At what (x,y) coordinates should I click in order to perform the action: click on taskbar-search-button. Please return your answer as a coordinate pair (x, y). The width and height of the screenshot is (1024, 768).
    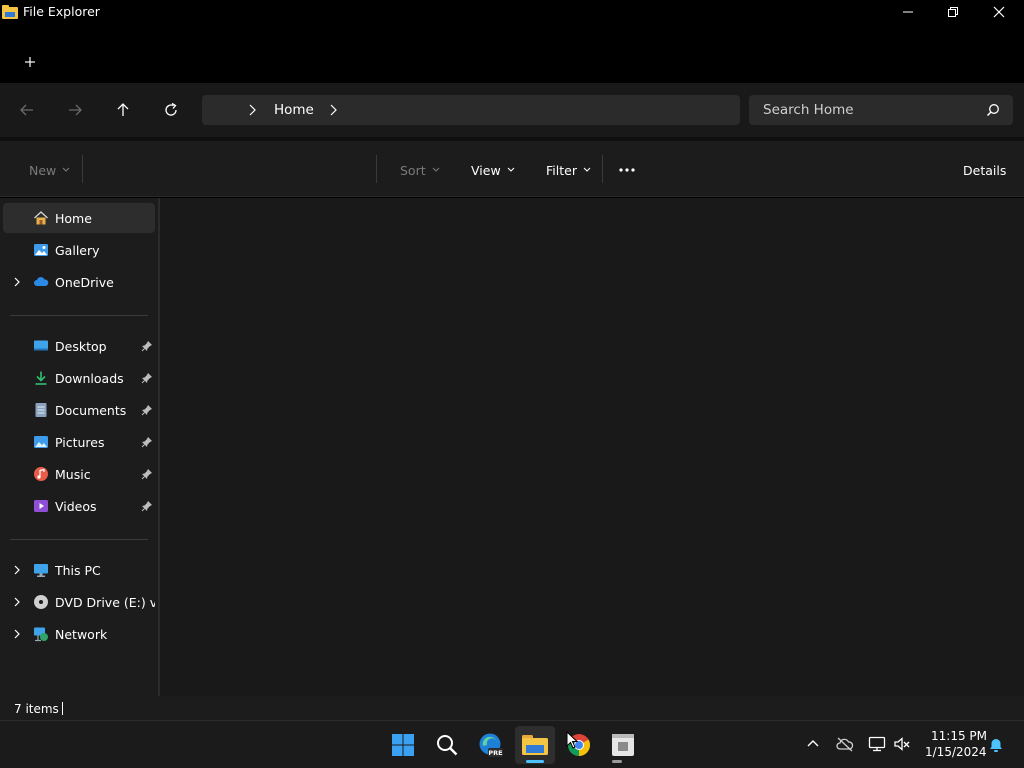
    Looking at the image, I should click on (447, 745).